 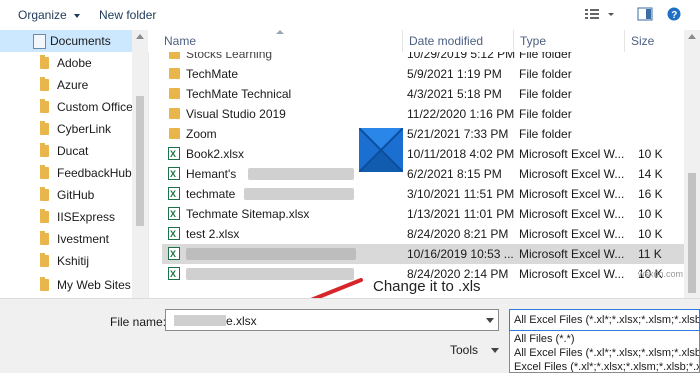 I want to click on nav-item-iisexpress: IISExpress, so click(x=66, y=217).